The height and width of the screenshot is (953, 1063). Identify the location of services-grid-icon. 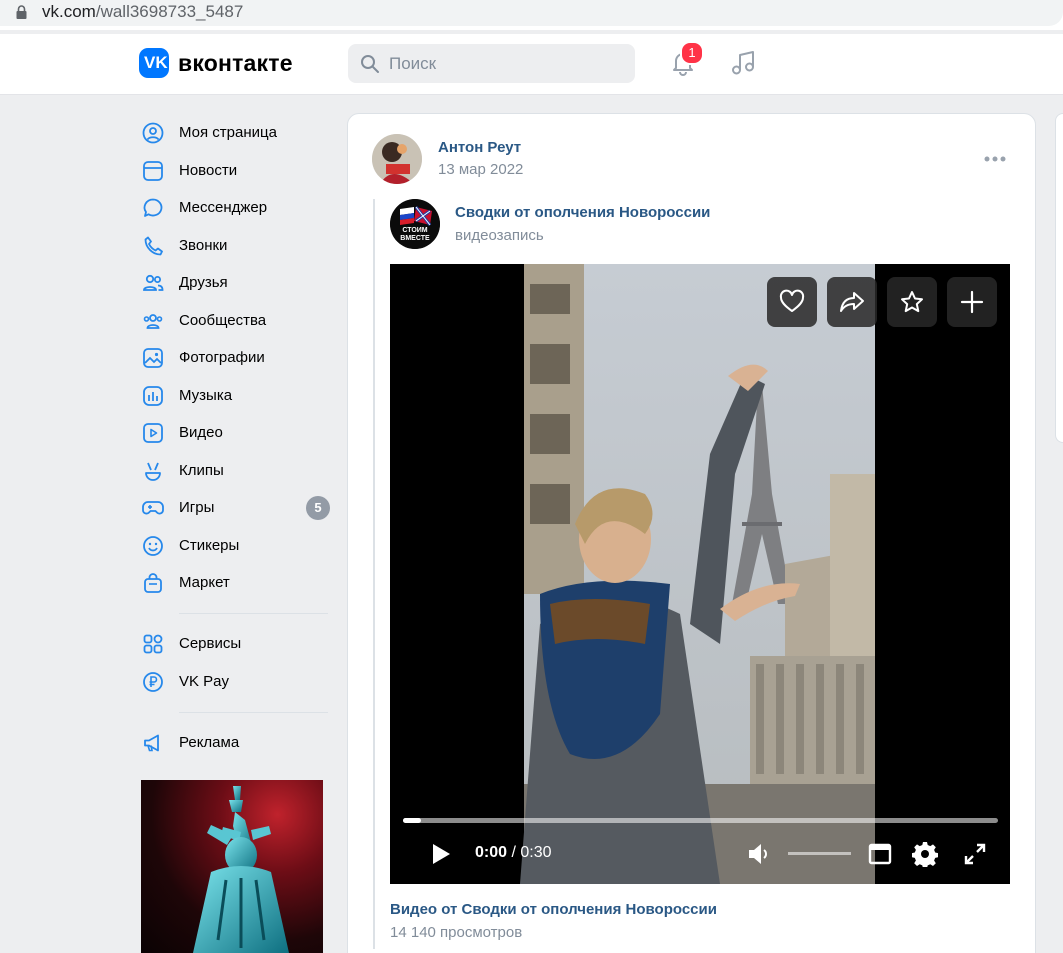
(153, 644).